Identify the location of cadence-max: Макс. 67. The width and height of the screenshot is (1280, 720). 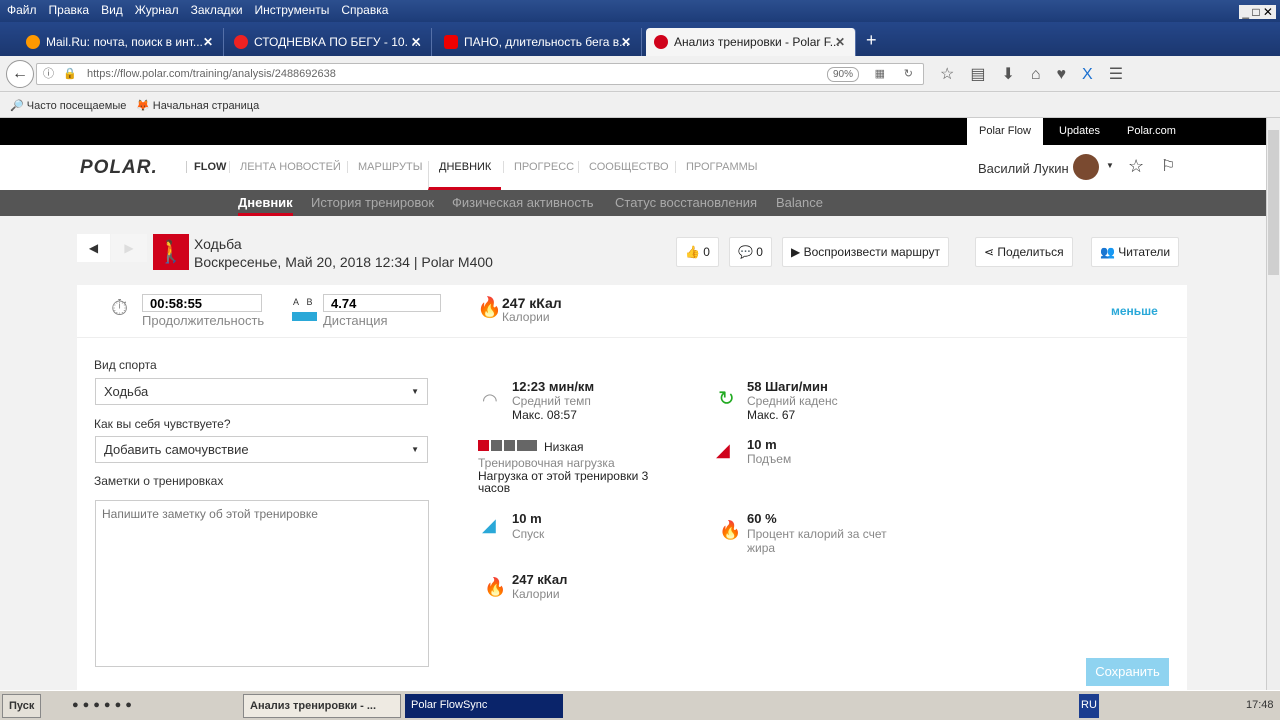
(771, 415).